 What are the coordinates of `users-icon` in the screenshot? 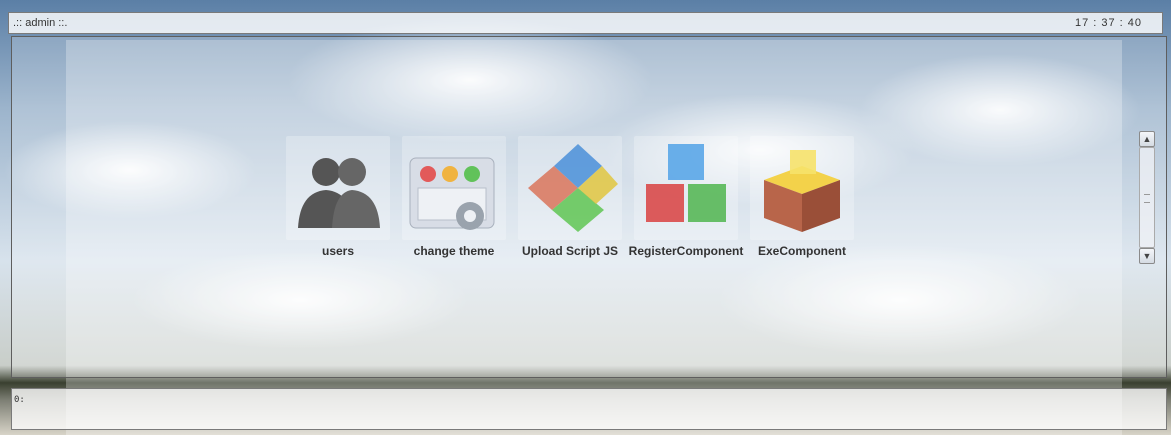 It's located at (339, 193).